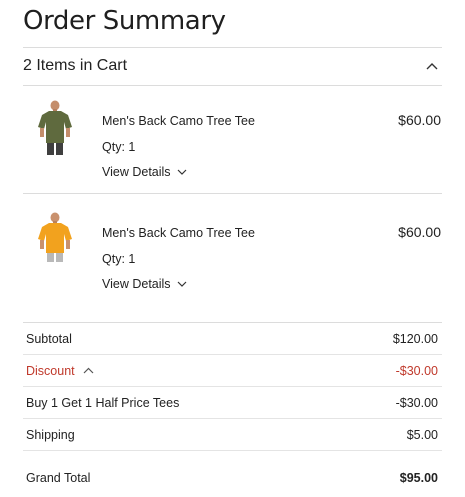 The width and height of the screenshot is (465, 497). What do you see at coordinates (416, 370) in the screenshot?
I see `discount-value: -$30.00` at bounding box center [416, 370].